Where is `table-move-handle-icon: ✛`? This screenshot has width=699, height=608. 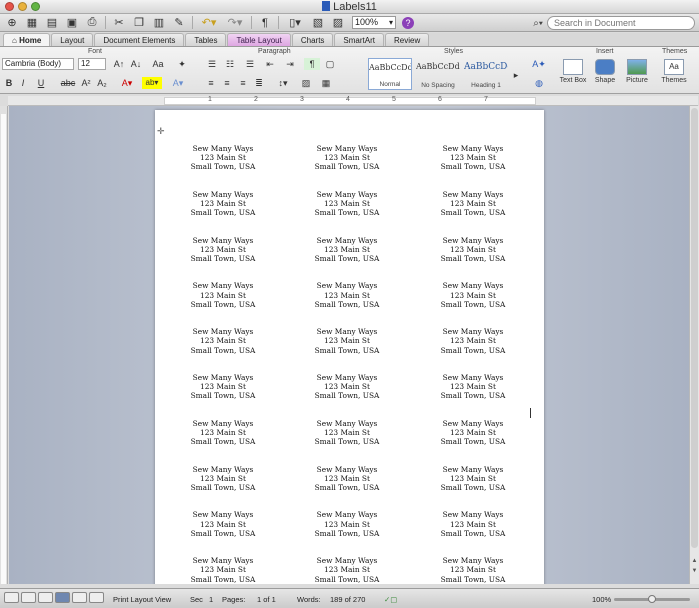 table-move-handle-icon: ✛ is located at coordinates (161, 131).